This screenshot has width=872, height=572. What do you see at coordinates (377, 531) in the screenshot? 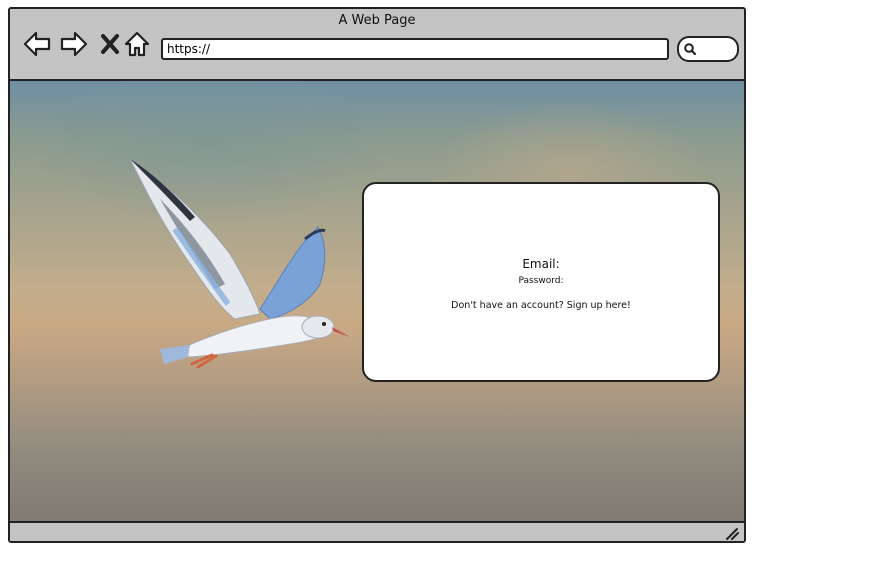
I see `status-bar` at bounding box center [377, 531].